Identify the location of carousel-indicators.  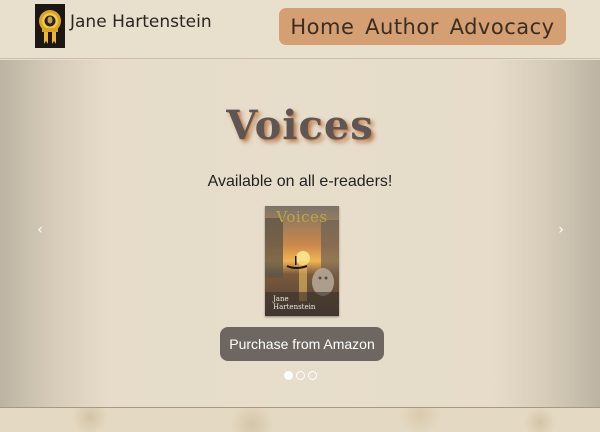
(301, 376).